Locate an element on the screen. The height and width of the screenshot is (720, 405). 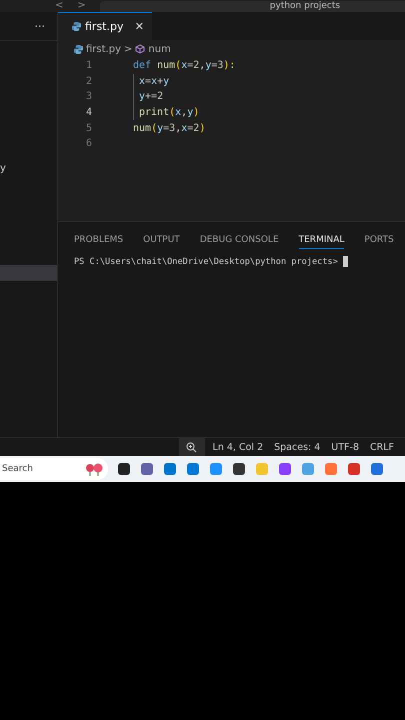
cube-icon is located at coordinates (140, 49).